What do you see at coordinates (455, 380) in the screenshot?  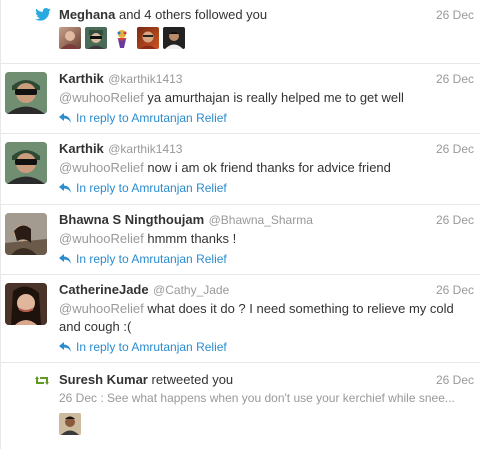 I see `retweet-date: 26 Dec` at bounding box center [455, 380].